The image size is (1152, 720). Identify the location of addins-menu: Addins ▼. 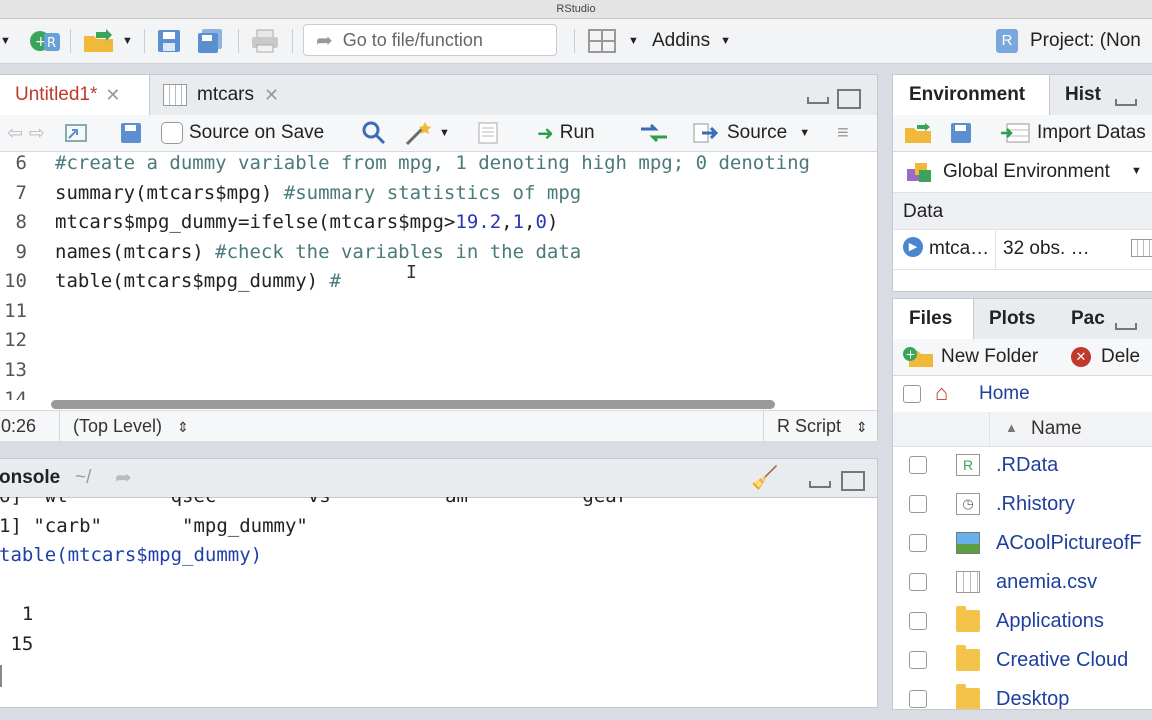
(691, 41).